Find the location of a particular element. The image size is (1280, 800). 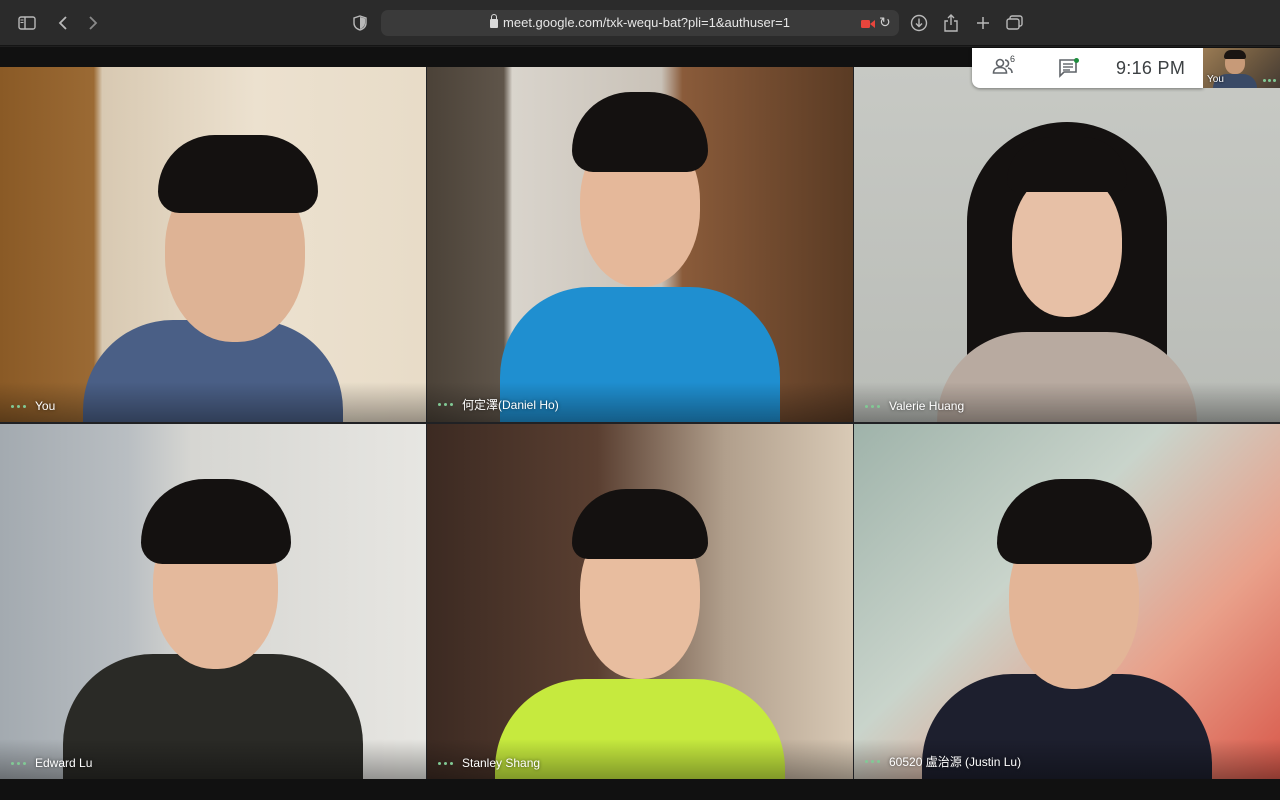

participant-tile: You is located at coordinates (213, 244).